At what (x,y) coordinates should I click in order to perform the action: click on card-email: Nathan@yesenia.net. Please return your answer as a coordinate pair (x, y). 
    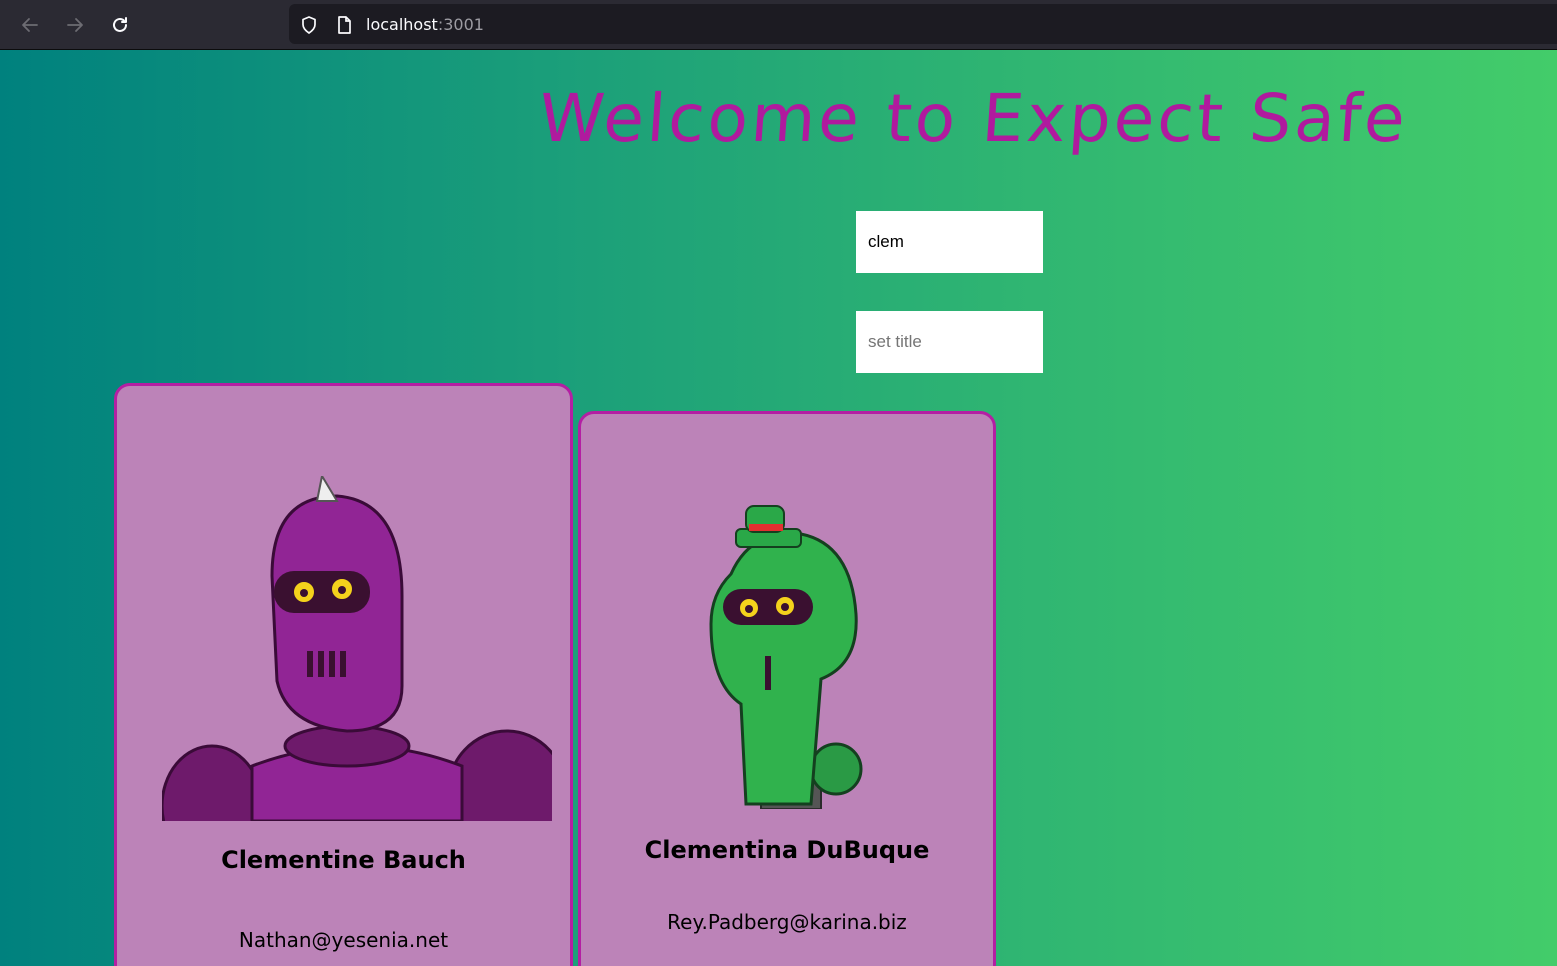
    Looking at the image, I should click on (343, 940).